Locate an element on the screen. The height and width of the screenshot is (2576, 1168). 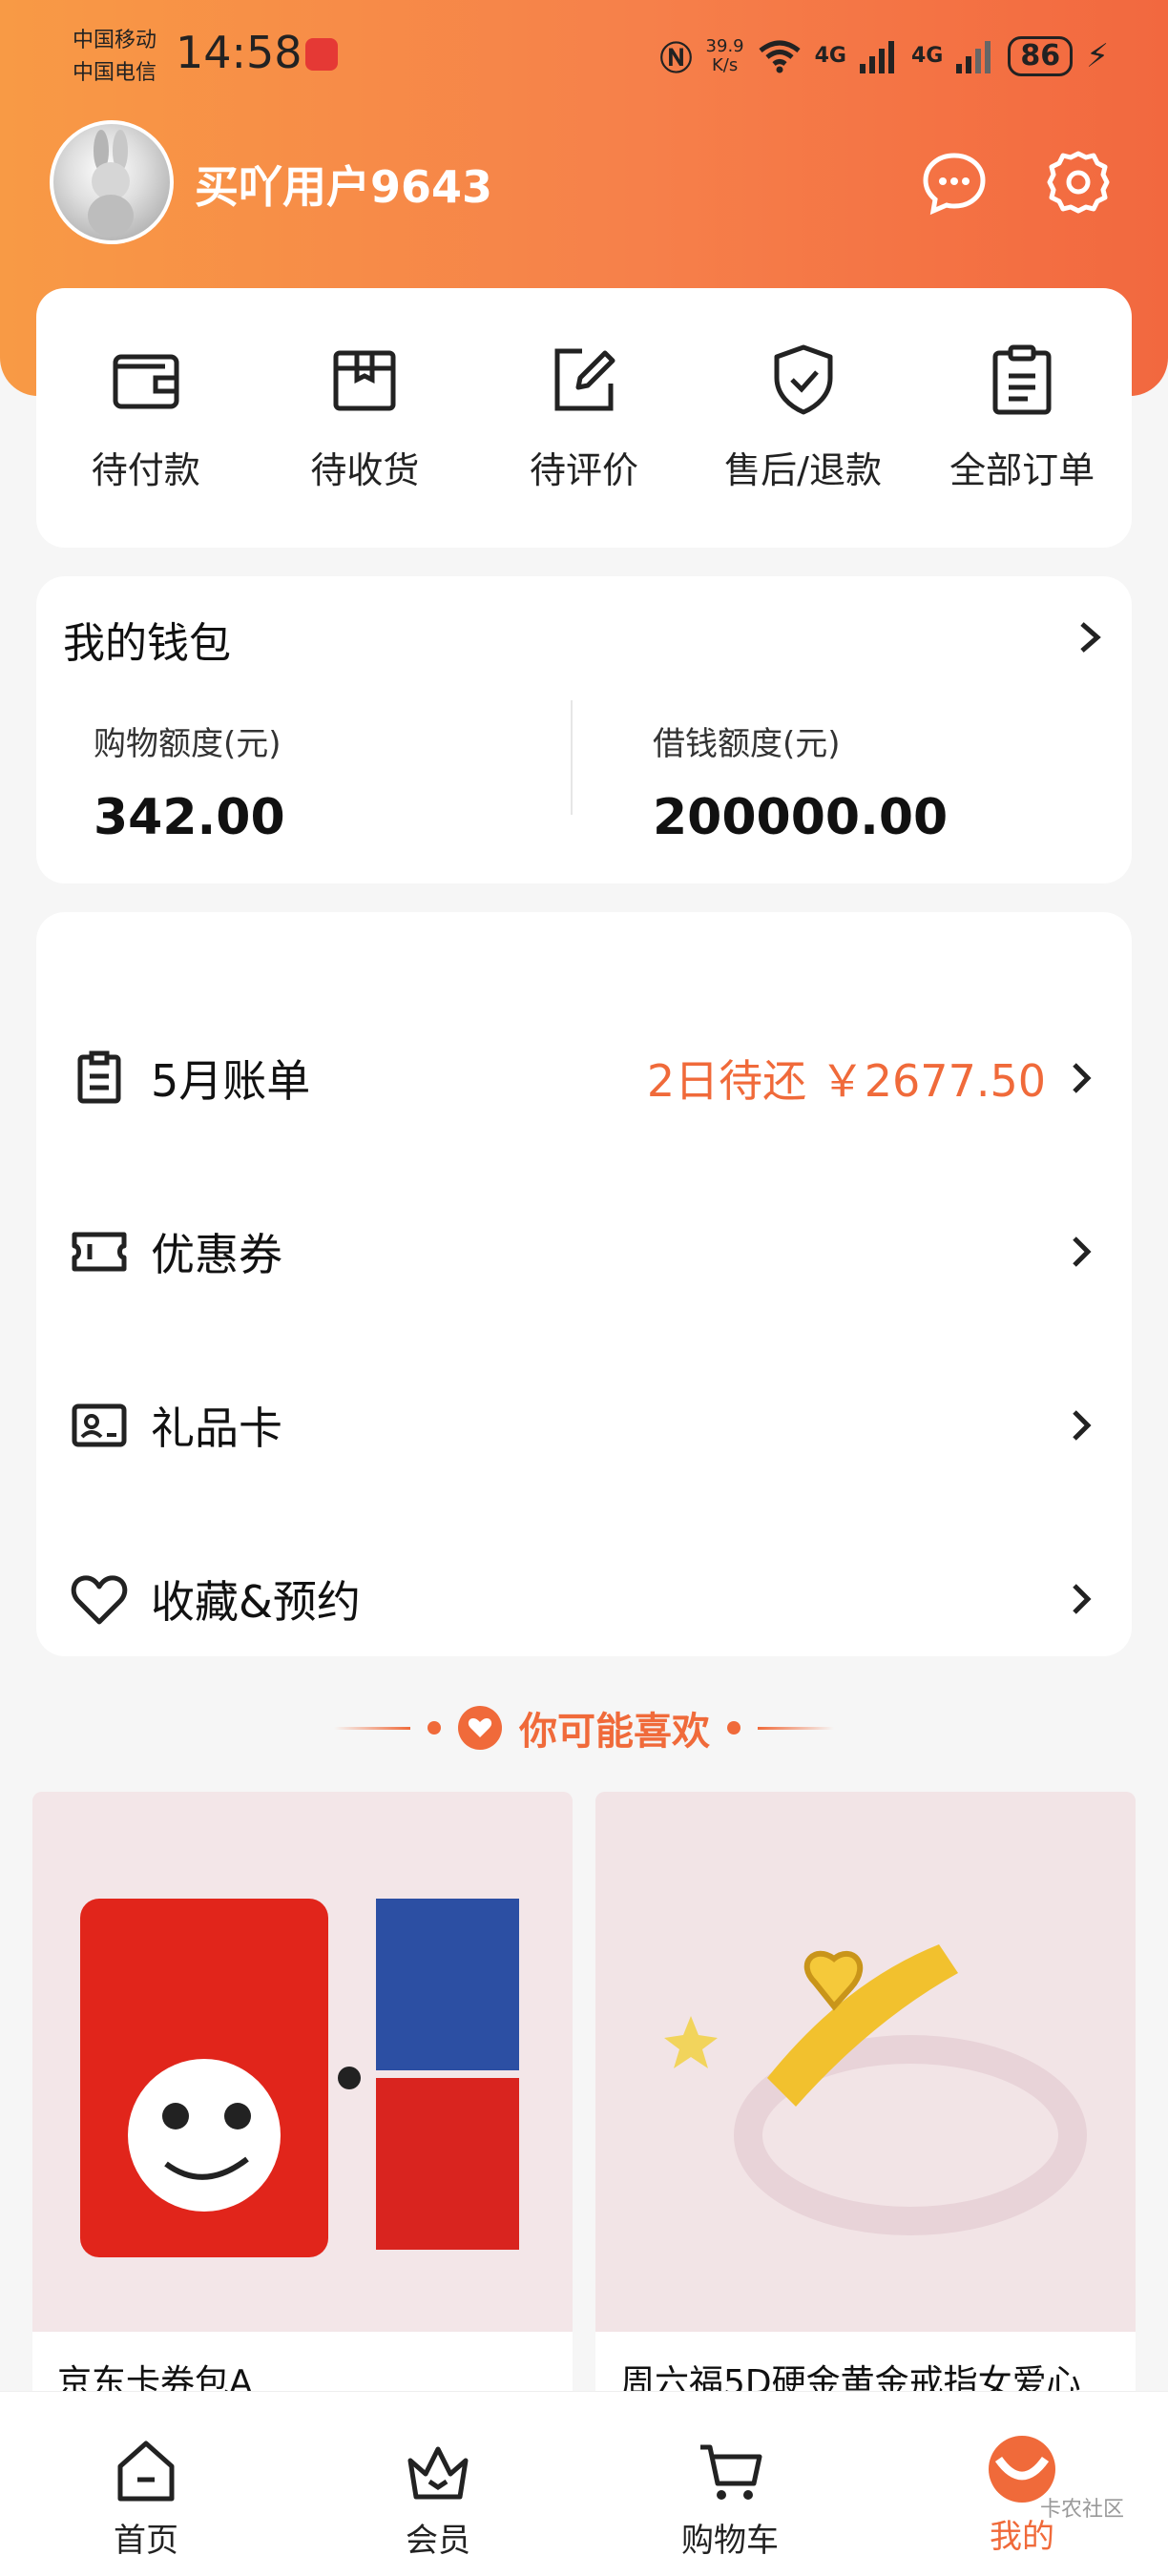
jd-card-voucher-image is located at coordinates (302, 2062).